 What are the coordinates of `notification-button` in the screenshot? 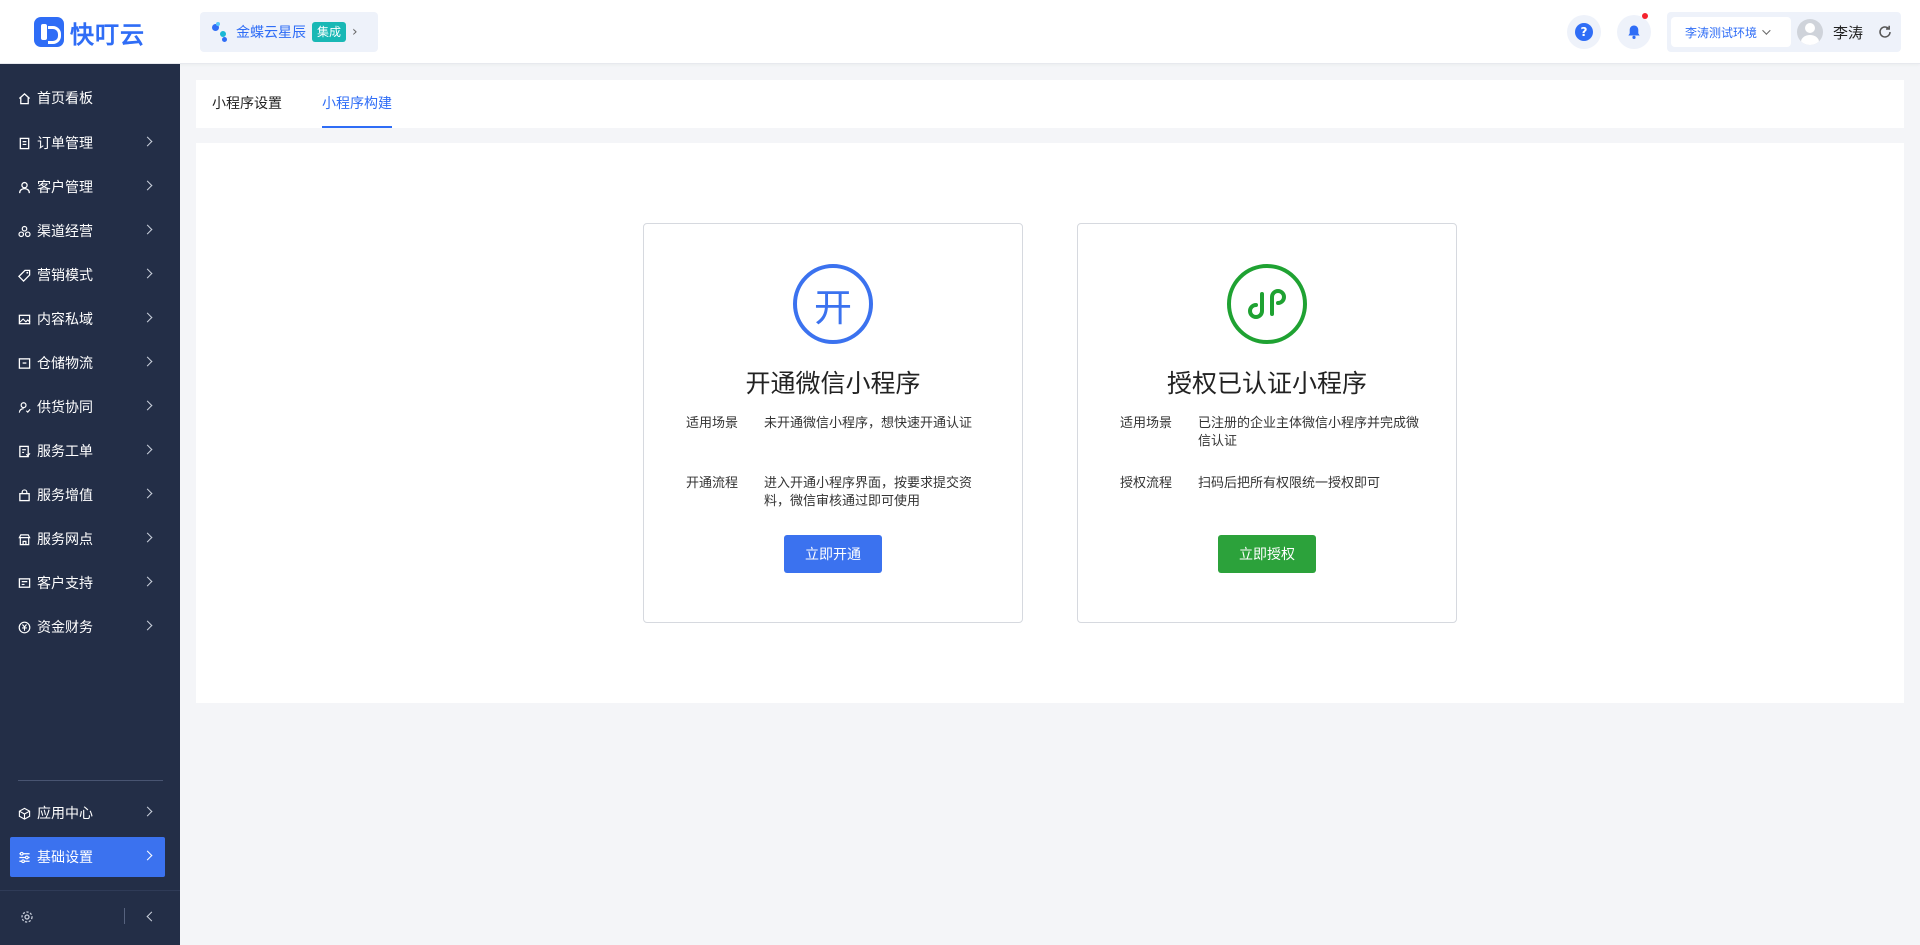 It's located at (1634, 31).